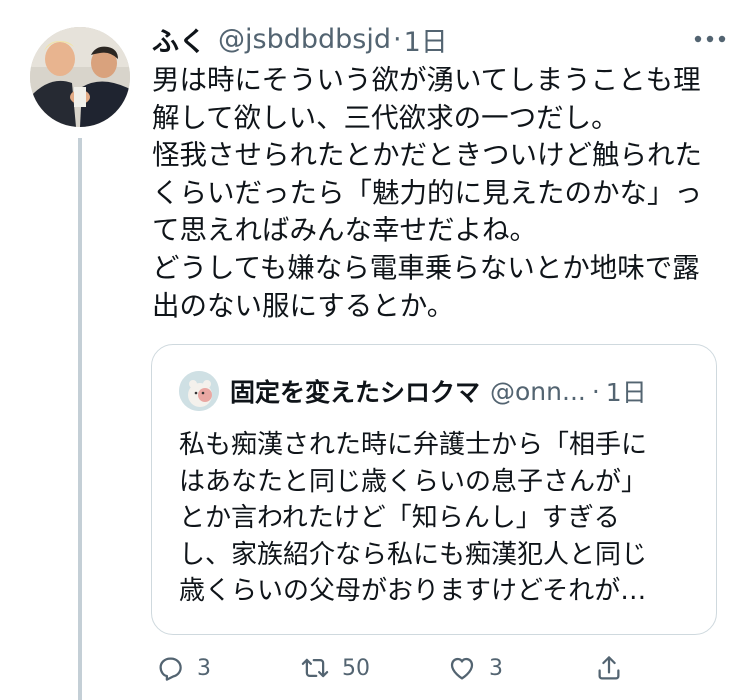 The width and height of the screenshot is (750, 700). I want to click on quoted-display-name: 固定を変えたシロクマ, so click(355, 392).